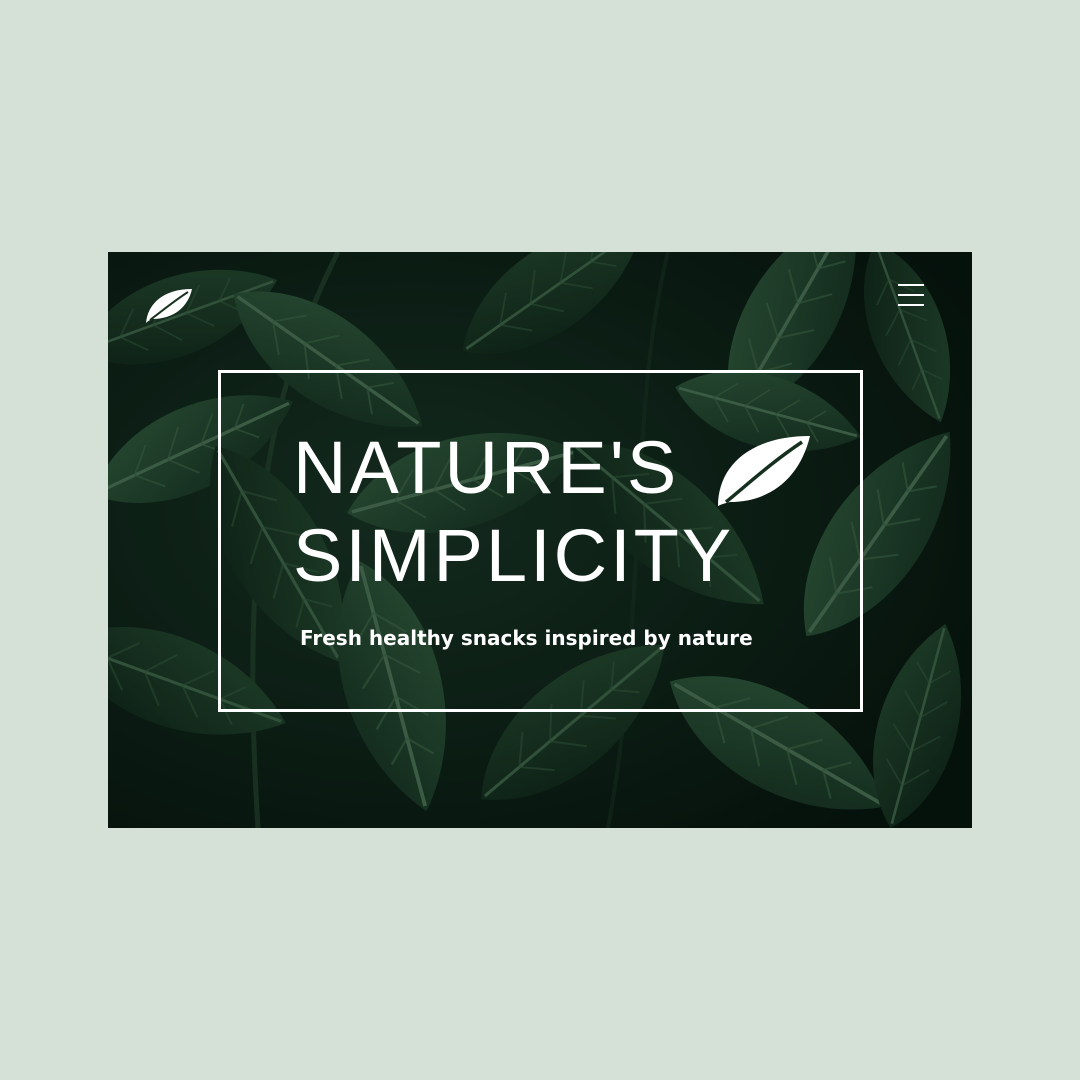 The width and height of the screenshot is (1080, 1080). What do you see at coordinates (911, 305) in the screenshot?
I see `menu-bar-bottom` at bounding box center [911, 305].